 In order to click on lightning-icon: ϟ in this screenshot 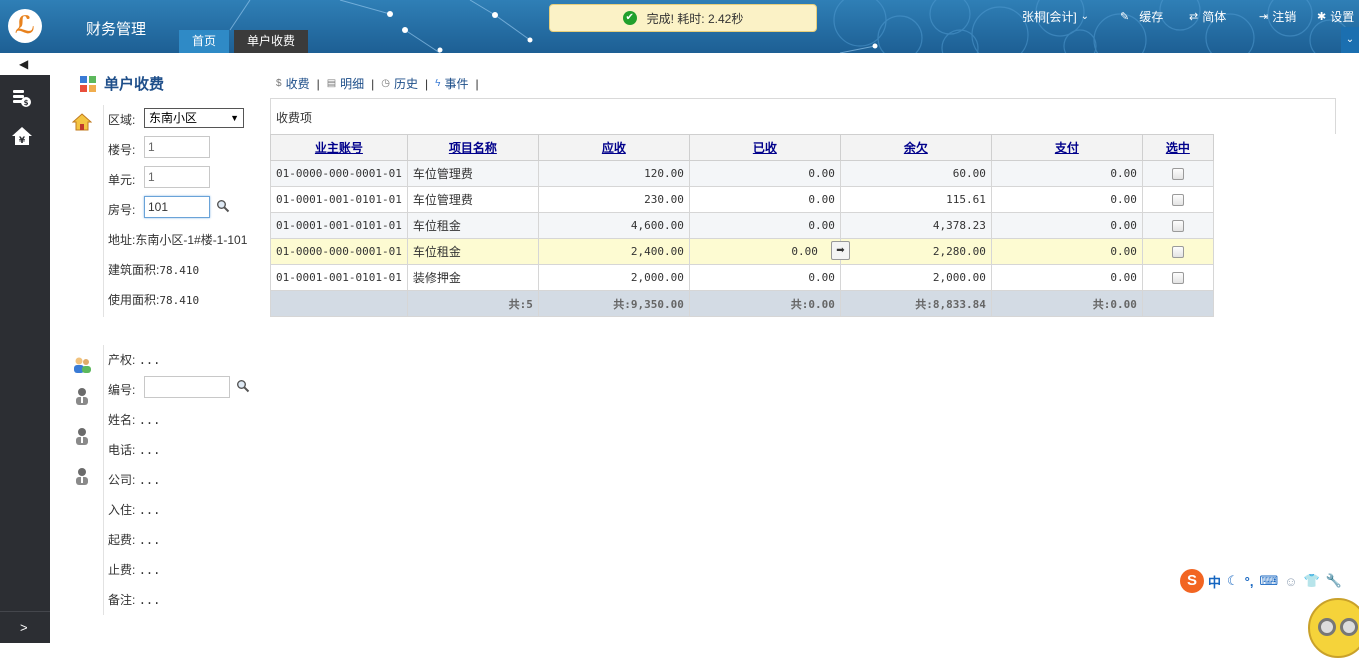, I will do `click(438, 83)`.